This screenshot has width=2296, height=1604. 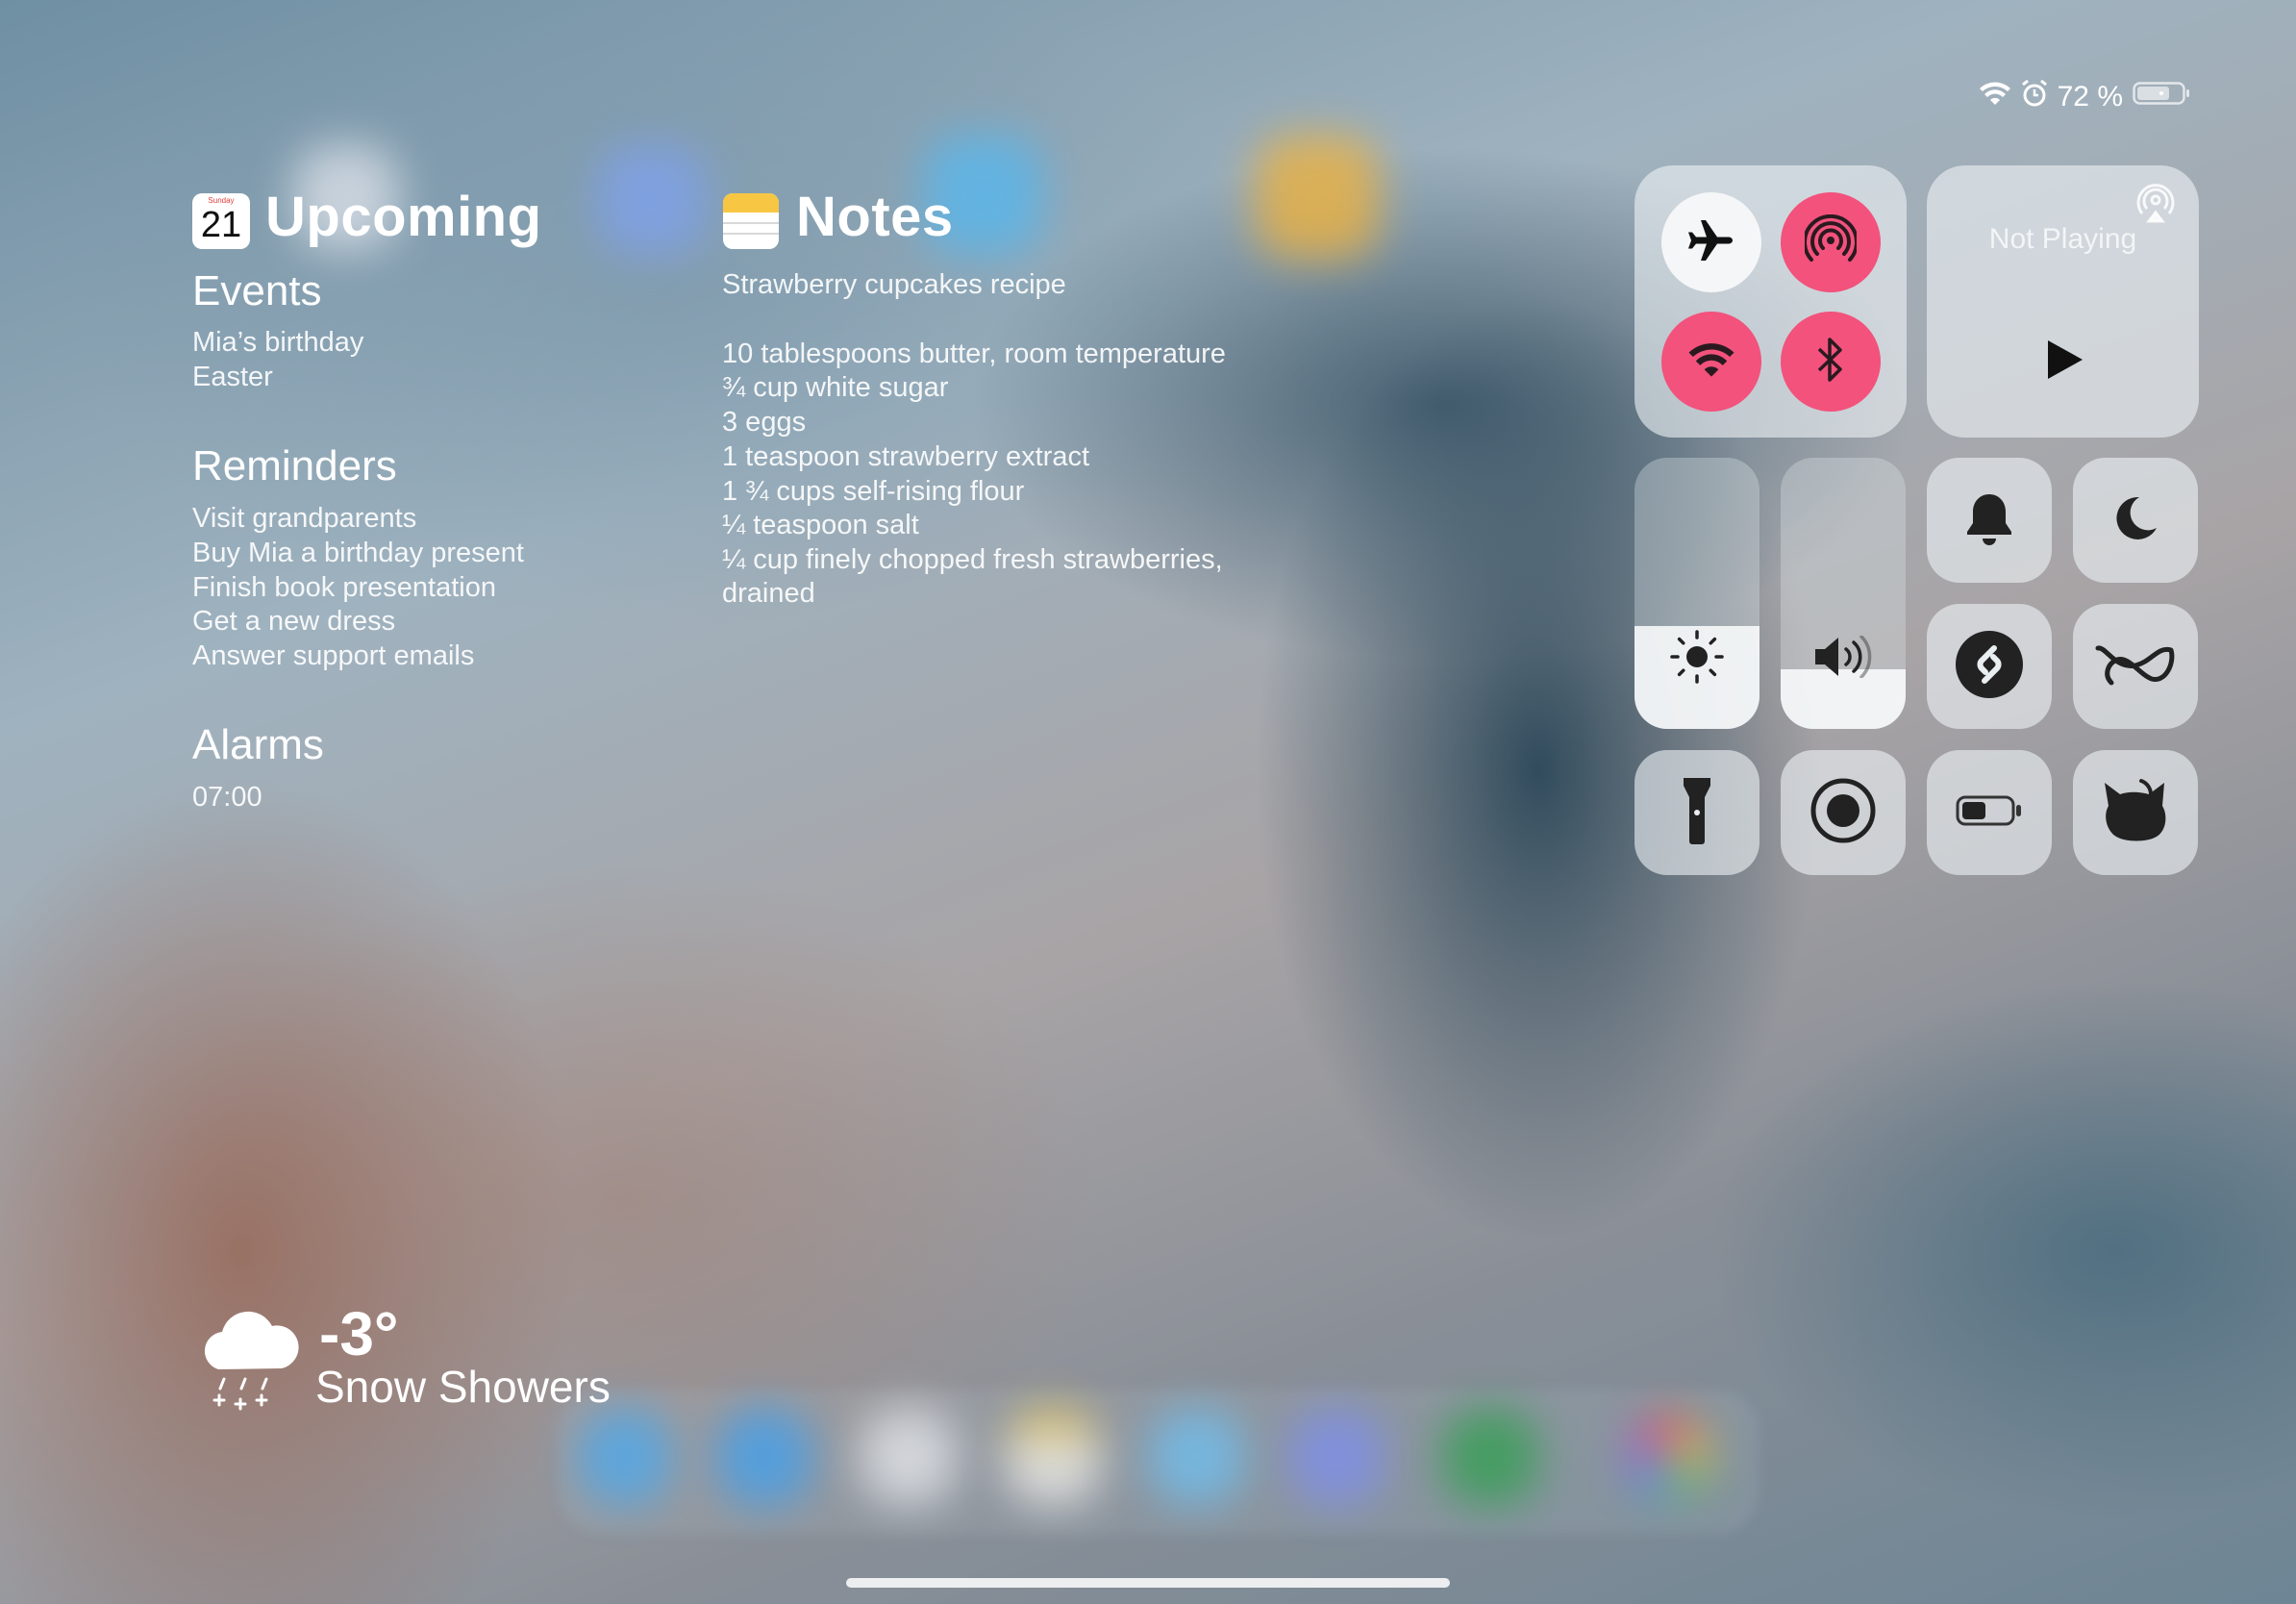 I want to click on flashlight-button, so click(x=1697, y=812).